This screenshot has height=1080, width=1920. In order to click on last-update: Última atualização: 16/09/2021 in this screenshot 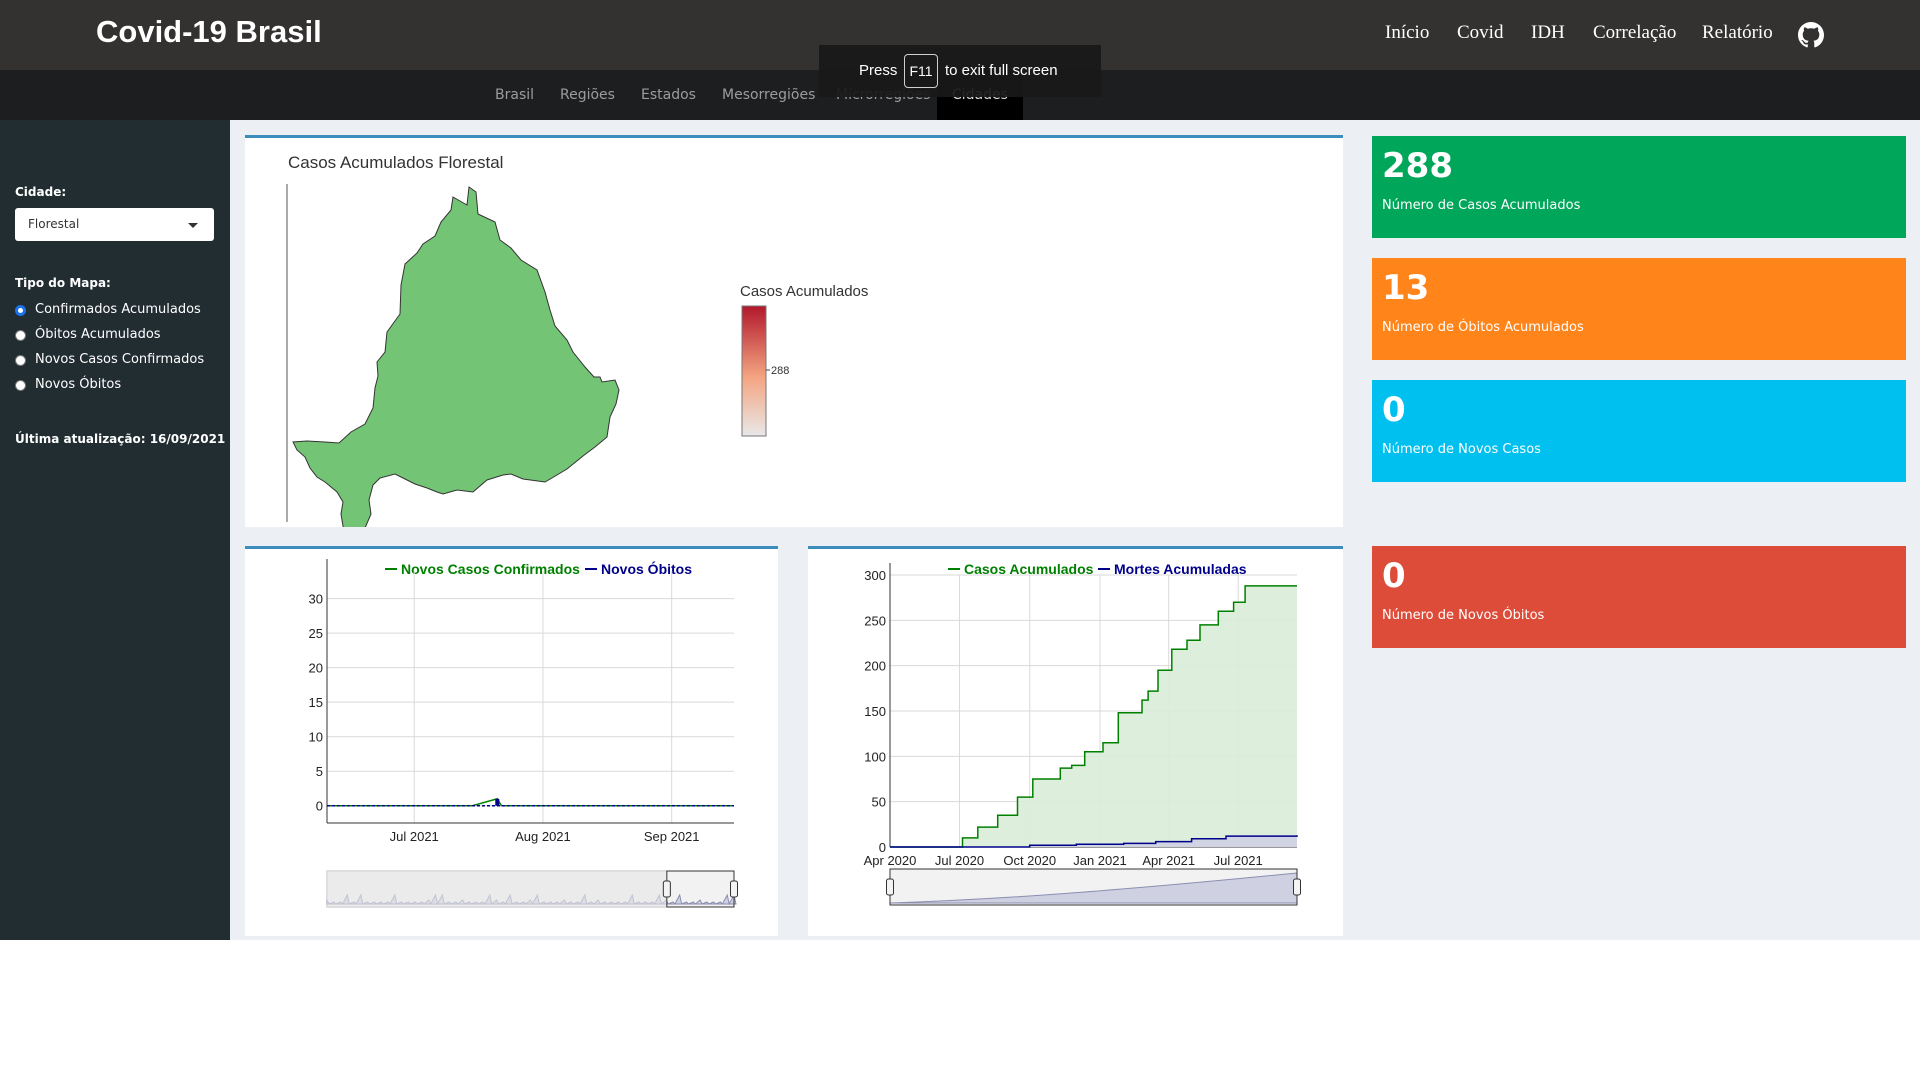, I will do `click(120, 439)`.